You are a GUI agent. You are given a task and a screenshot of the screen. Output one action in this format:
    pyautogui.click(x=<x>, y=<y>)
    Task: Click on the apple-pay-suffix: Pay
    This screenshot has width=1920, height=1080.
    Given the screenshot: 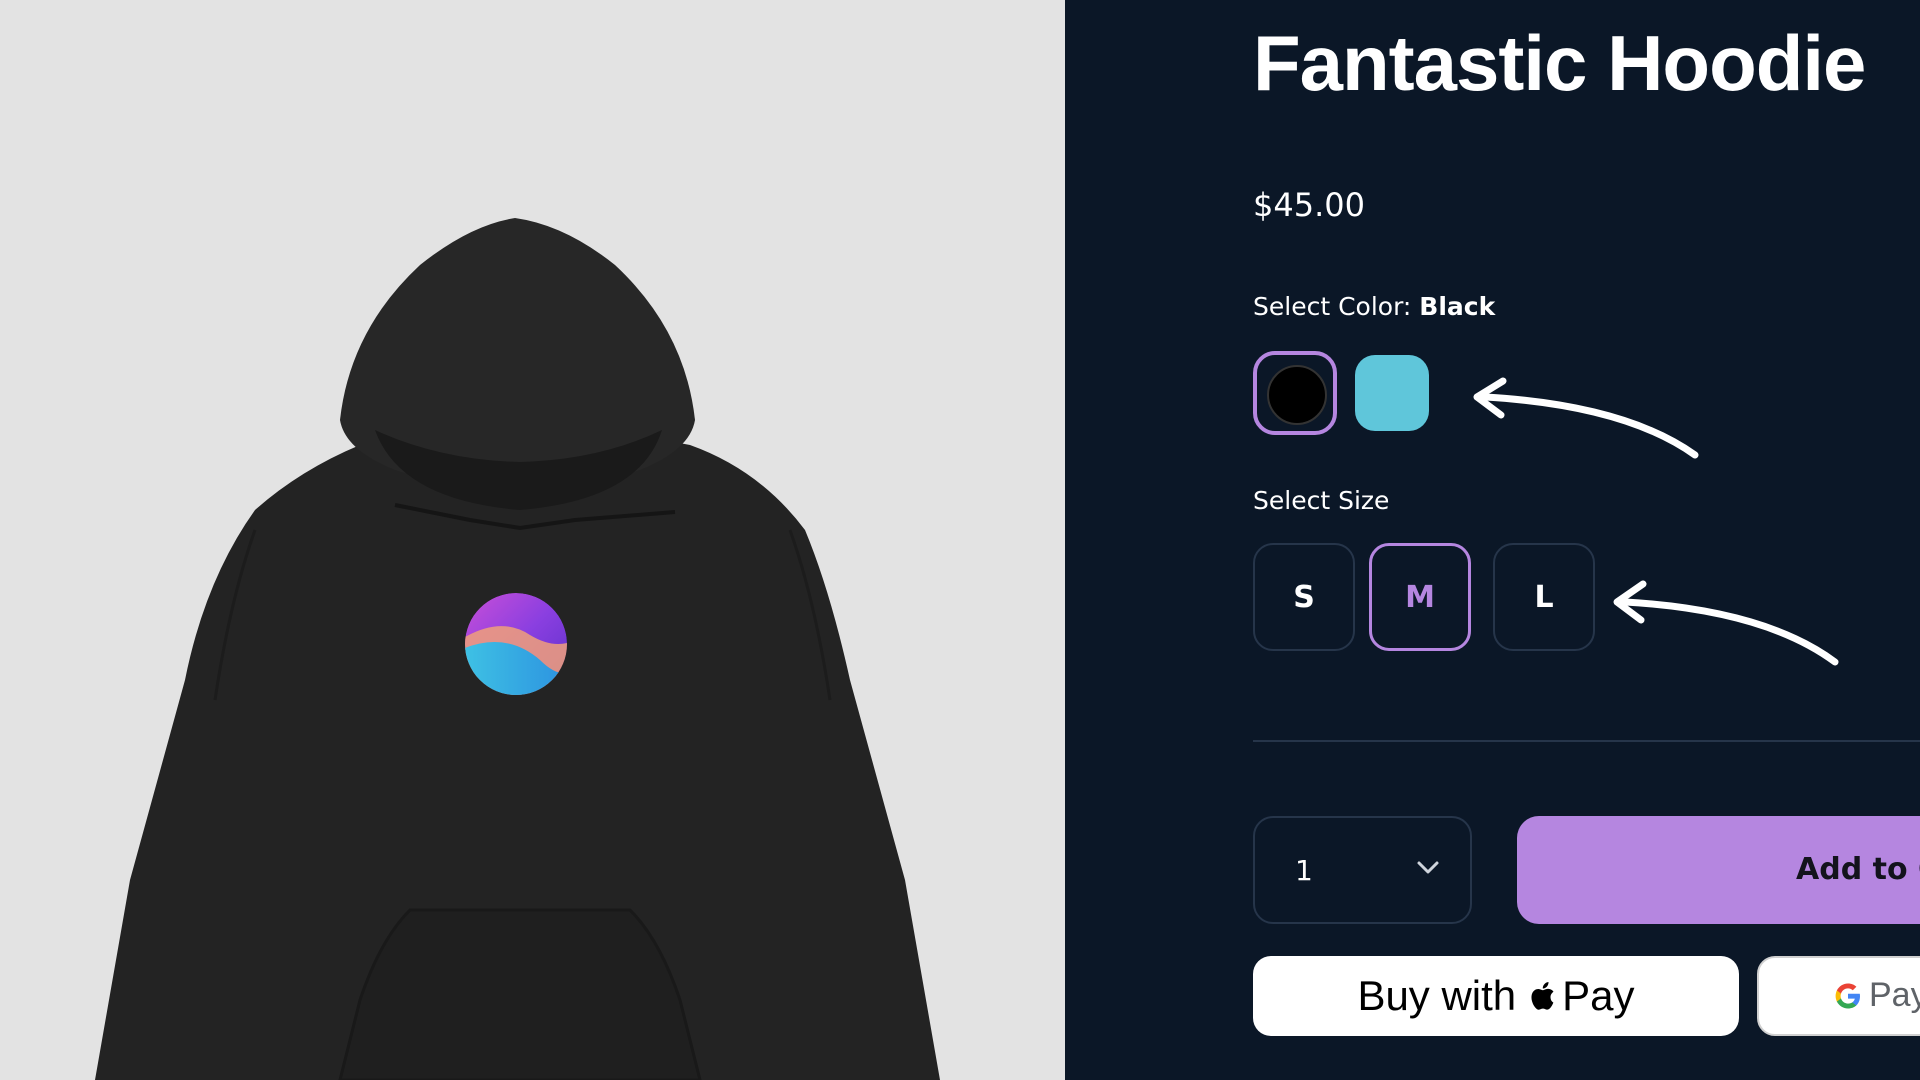 What is the action you would take?
    pyautogui.click(x=1598, y=995)
    